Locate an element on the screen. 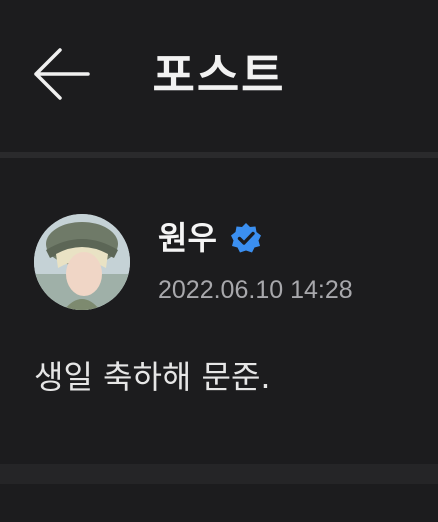 The width and height of the screenshot is (438, 522). avatar is located at coordinates (82, 262).